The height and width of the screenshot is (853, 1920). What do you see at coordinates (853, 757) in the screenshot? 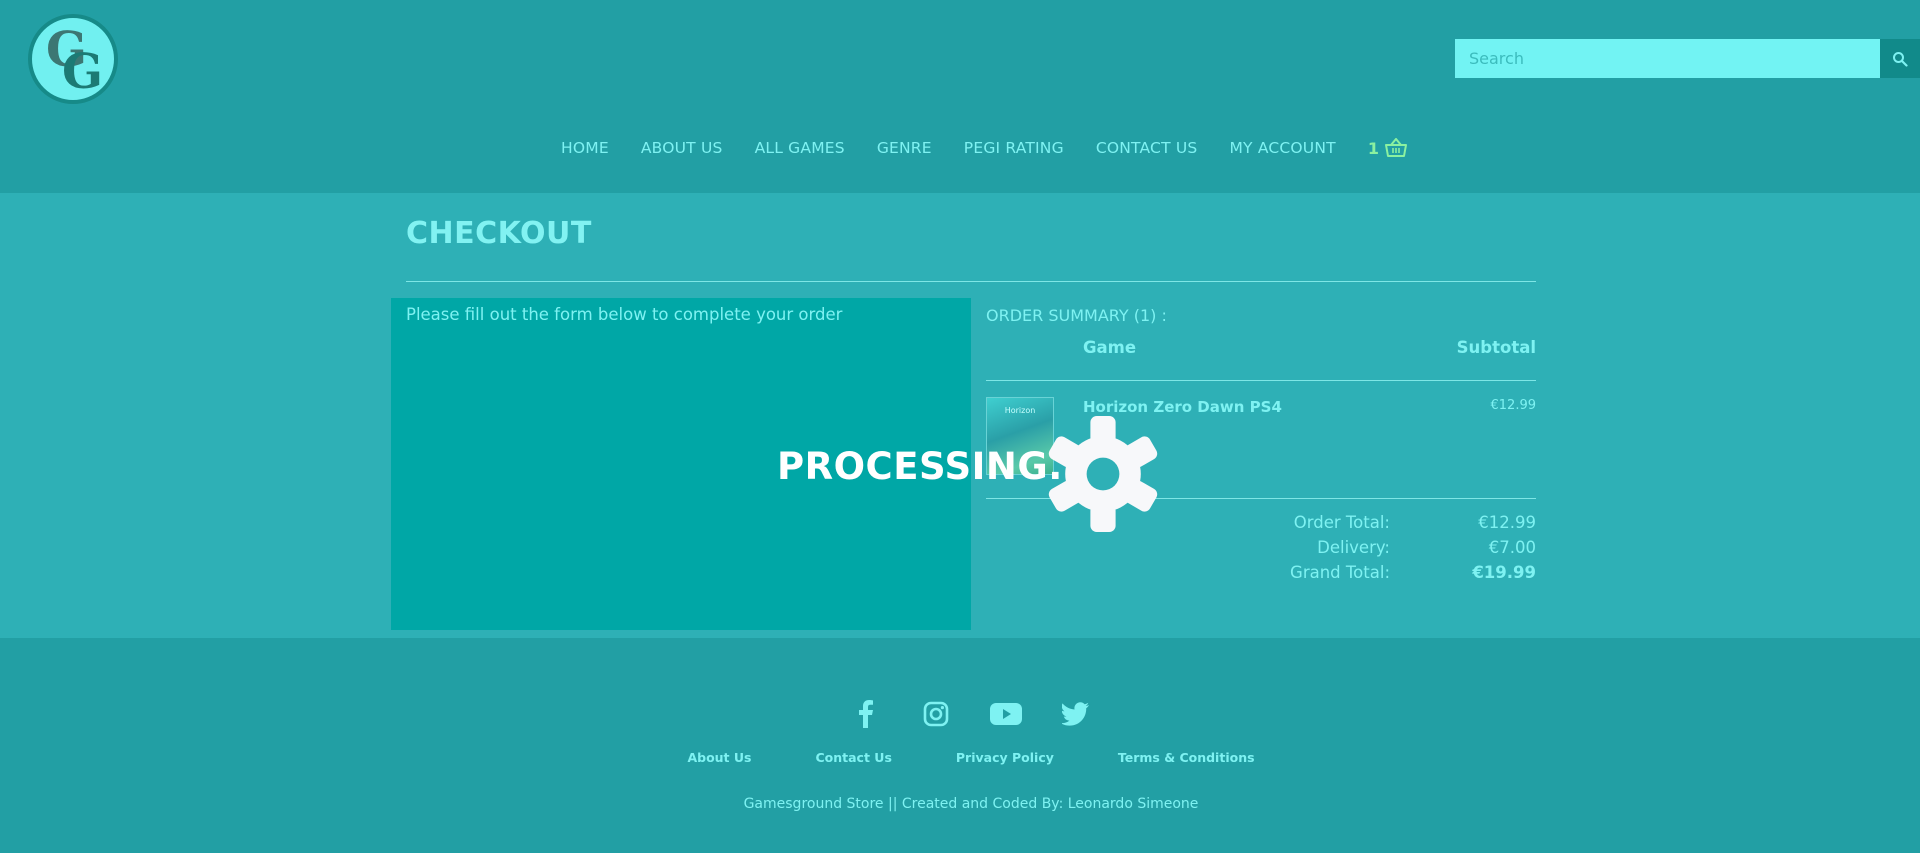
I see `footer-link-contact-us: Contact Us` at bounding box center [853, 757].